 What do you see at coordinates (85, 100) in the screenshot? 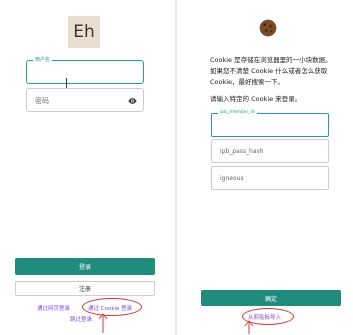
I see `password-field: 密码` at bounding box center [85, 100].